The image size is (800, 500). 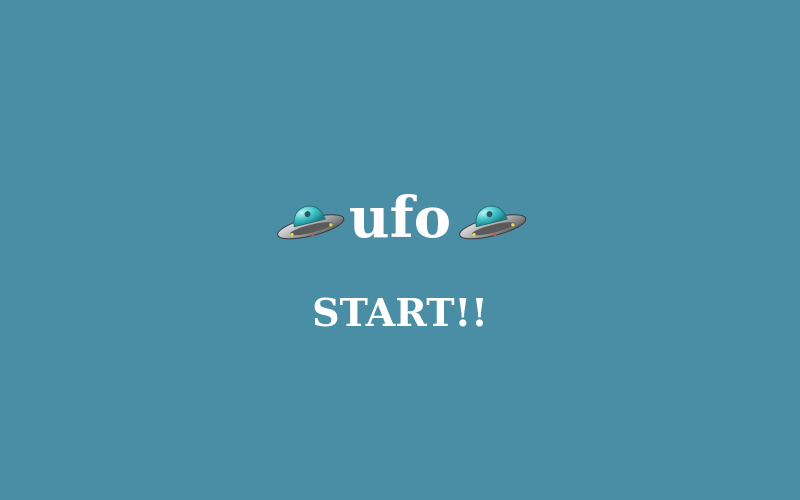 What do you see at coordinates (400, 313) in the screenshot?
I see `start-button: START!!` at bounding box center [400, 313].